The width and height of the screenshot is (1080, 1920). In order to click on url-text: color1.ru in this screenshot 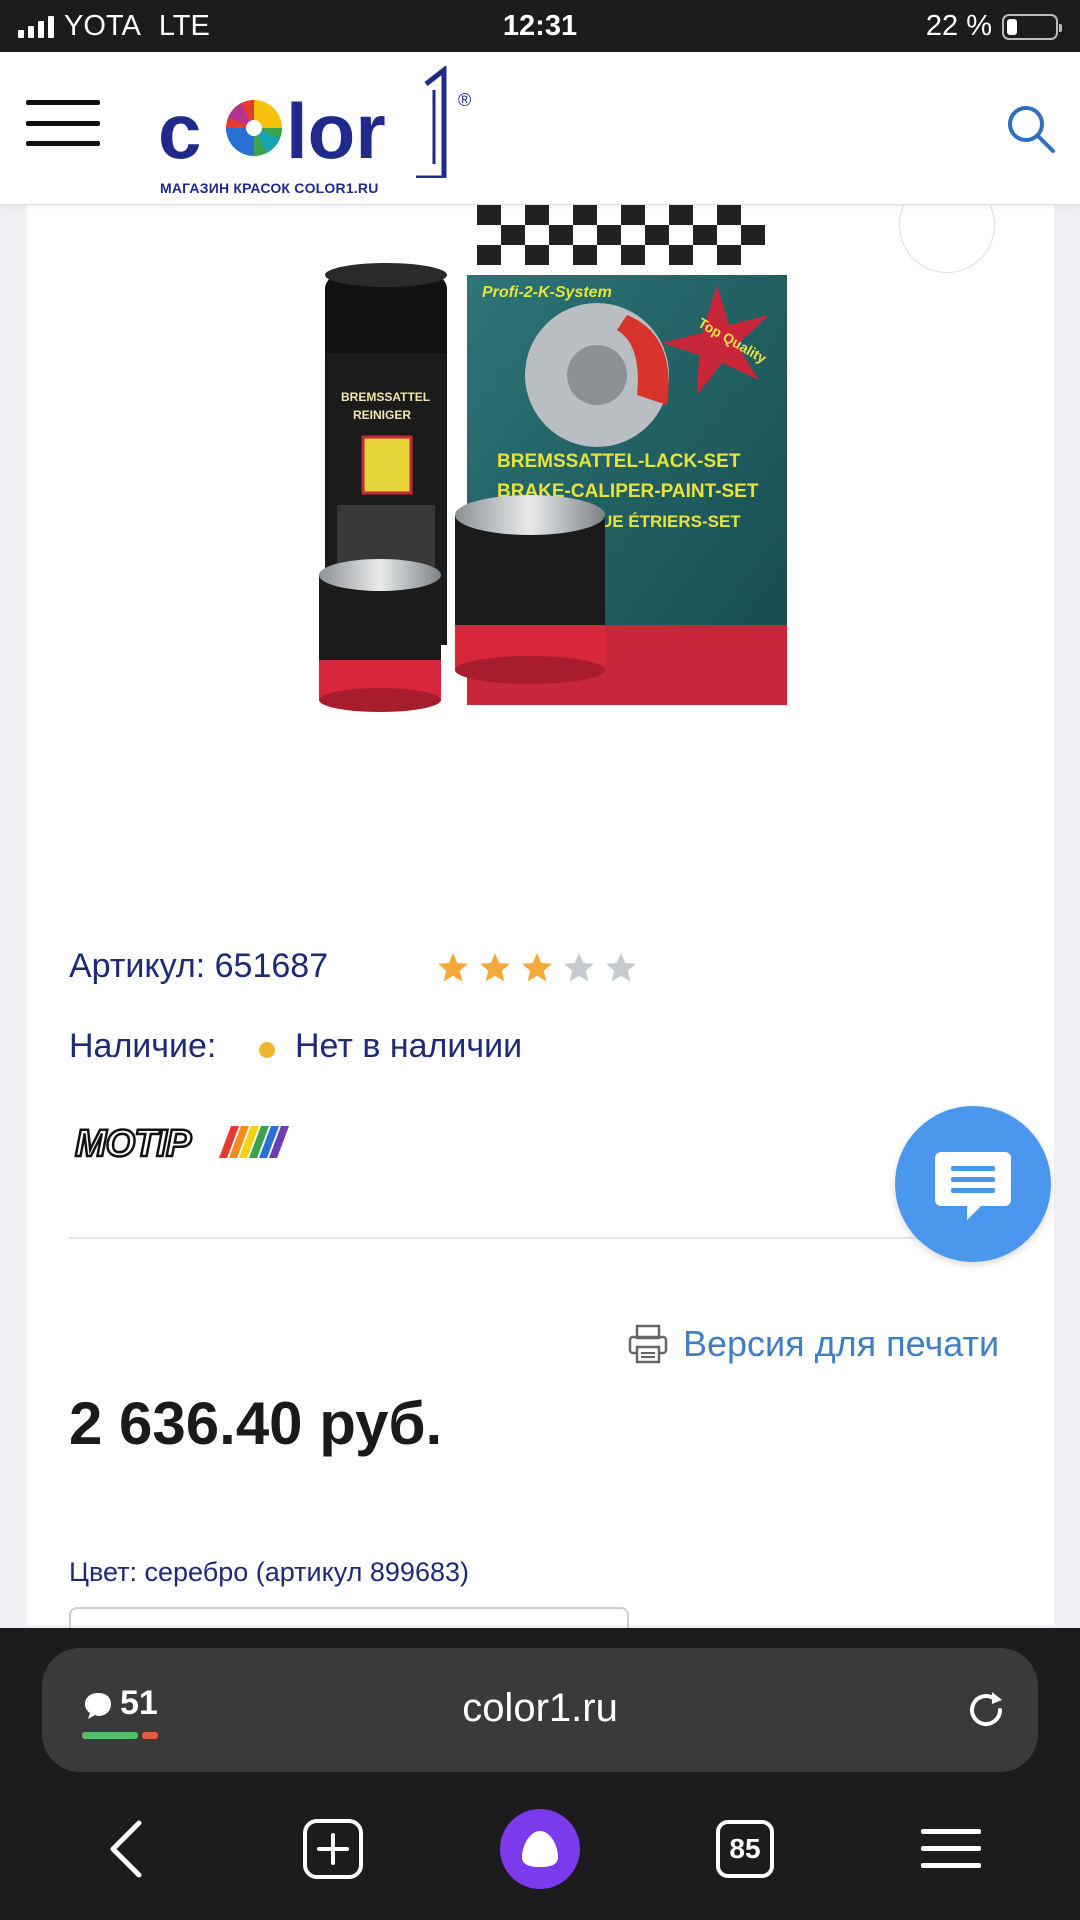, I will do `click(540, 1708)`.